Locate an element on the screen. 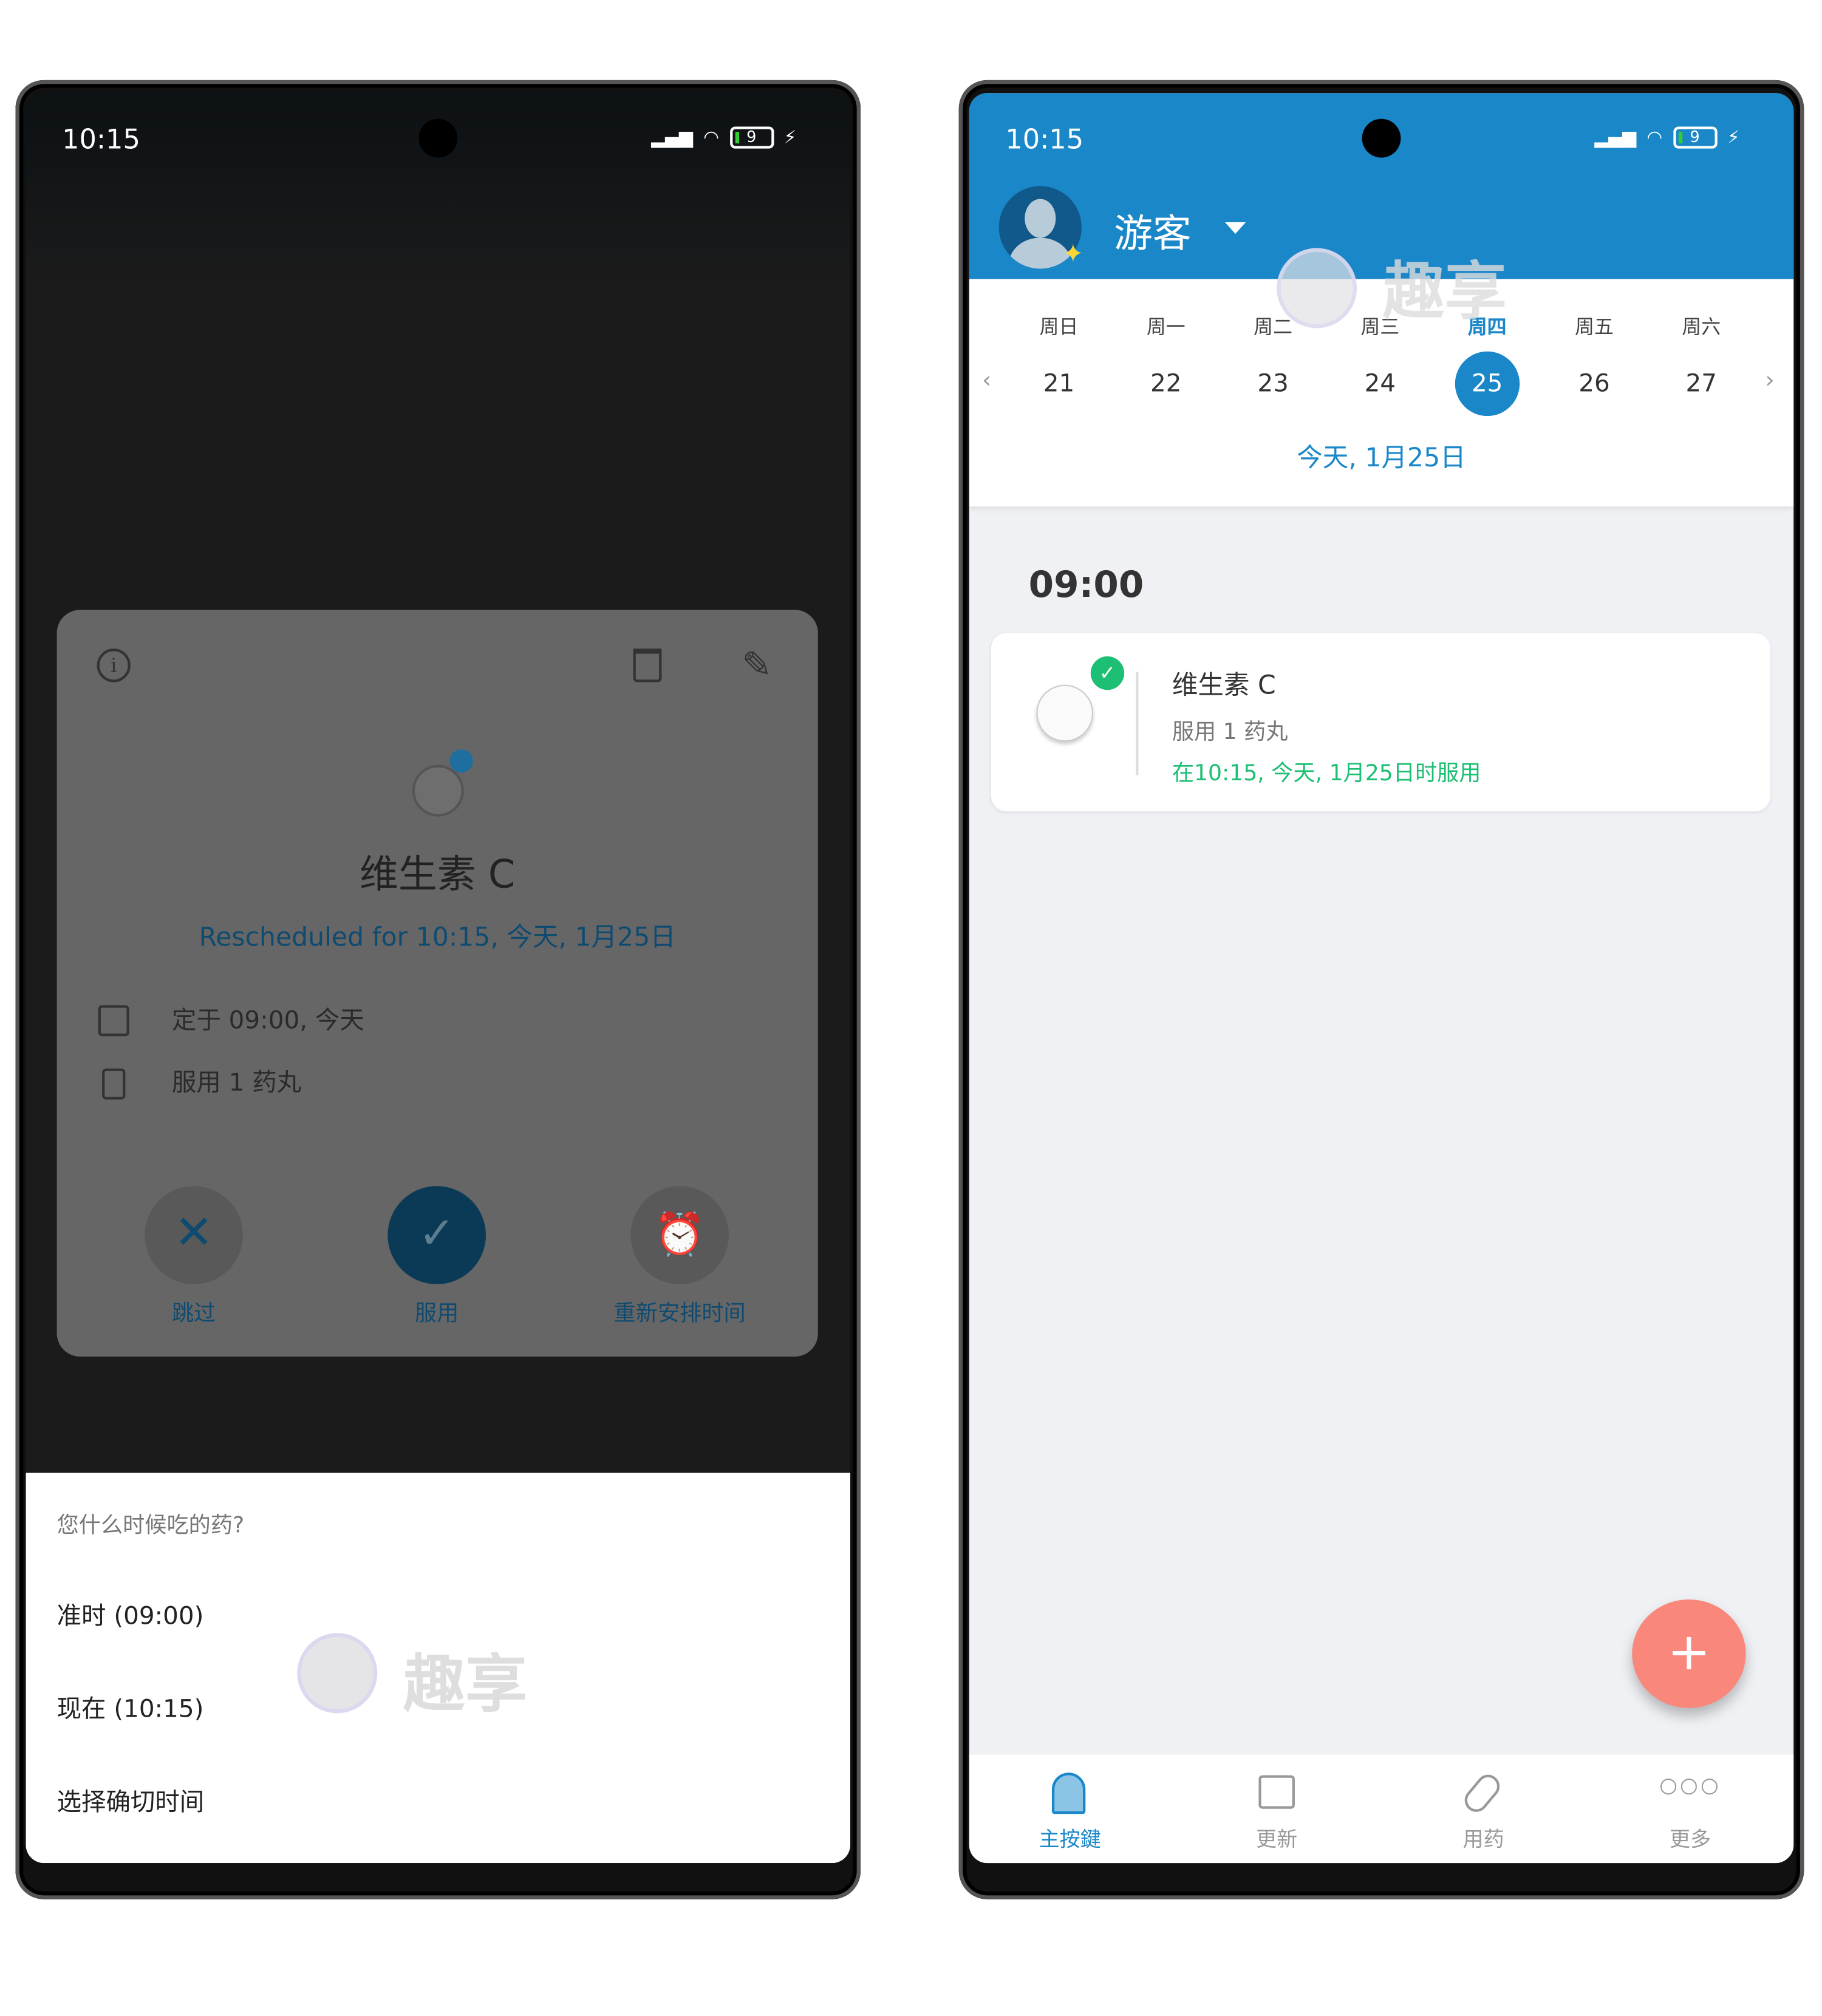  home-icon is located at coordinates (1068, 1793).